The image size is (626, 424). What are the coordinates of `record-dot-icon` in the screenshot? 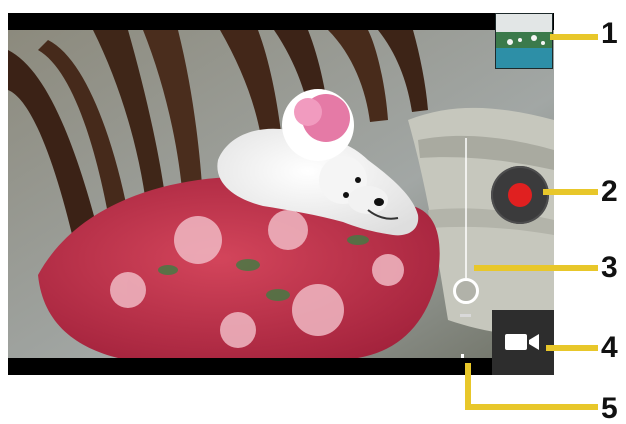 It's located at (520, 195).